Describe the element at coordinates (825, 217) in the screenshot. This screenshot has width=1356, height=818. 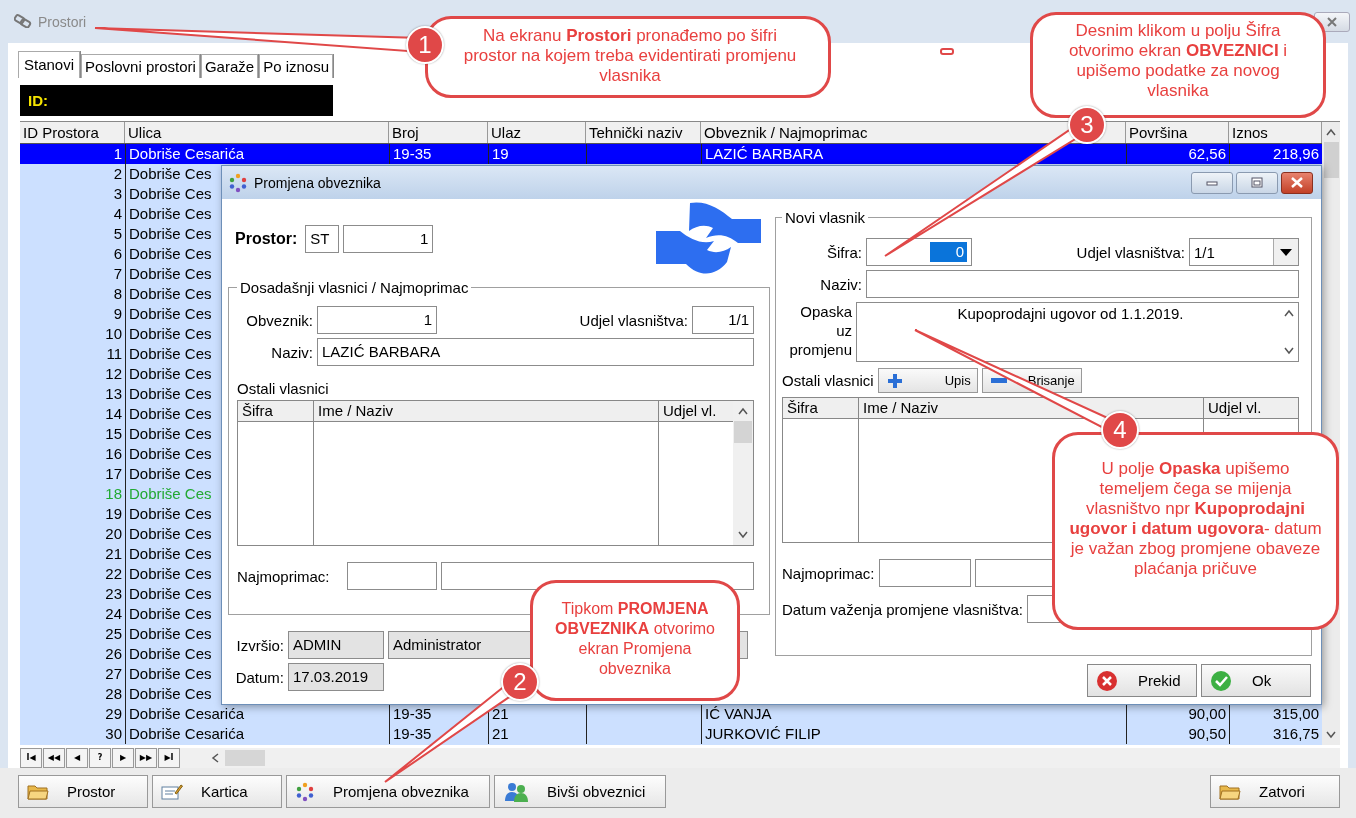
I see `group-title: Novi vlasnik` at that location.